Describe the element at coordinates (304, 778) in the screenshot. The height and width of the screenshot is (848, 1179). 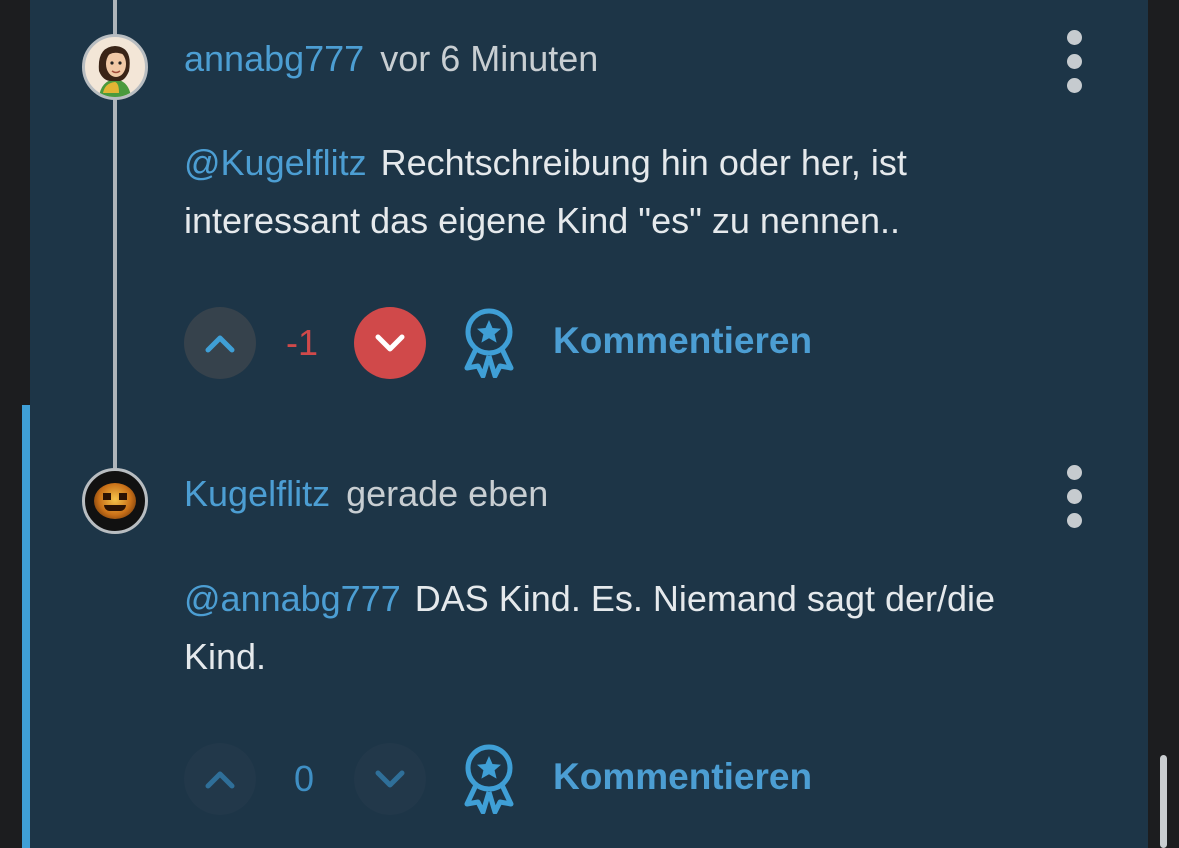
I see `vote-score: 0` at that location.